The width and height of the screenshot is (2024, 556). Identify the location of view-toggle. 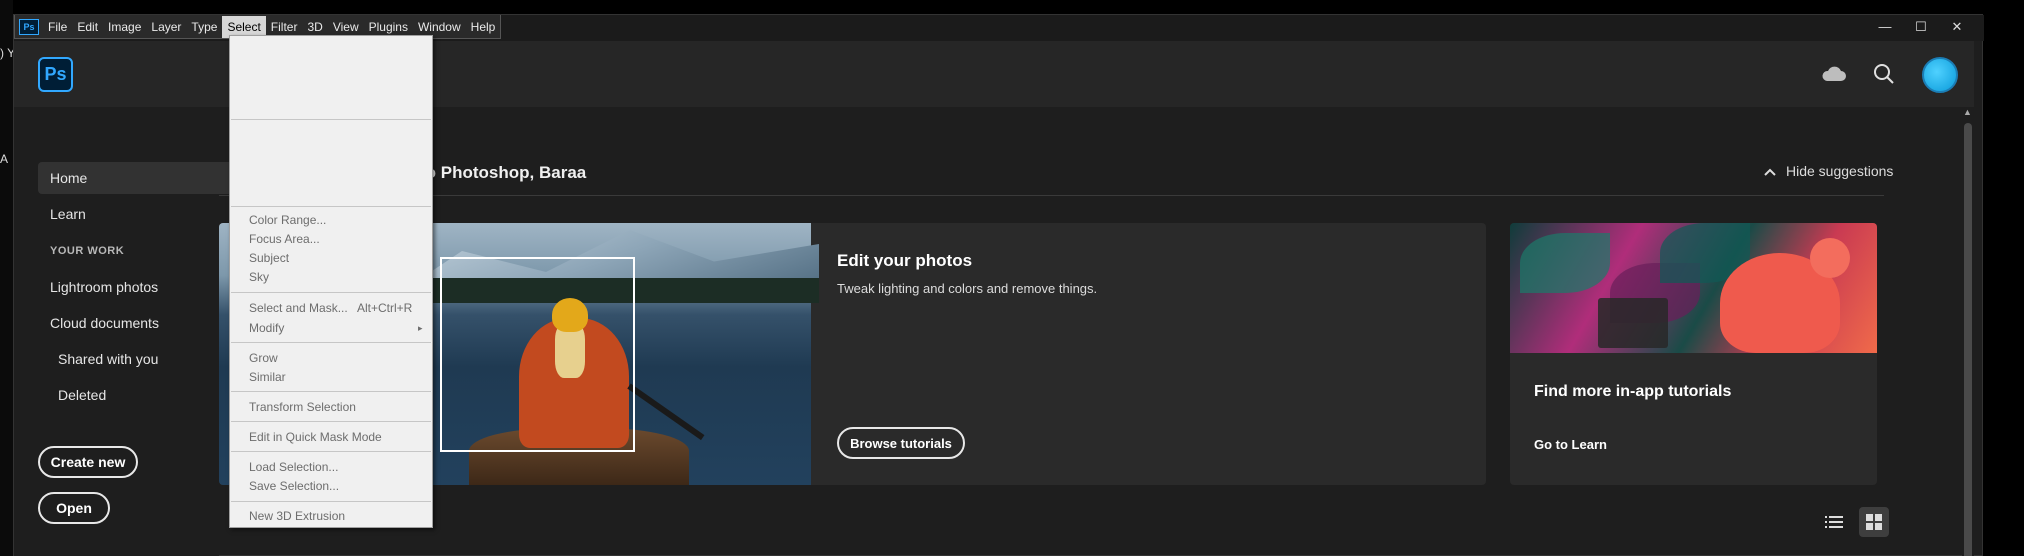
(1854, 522).